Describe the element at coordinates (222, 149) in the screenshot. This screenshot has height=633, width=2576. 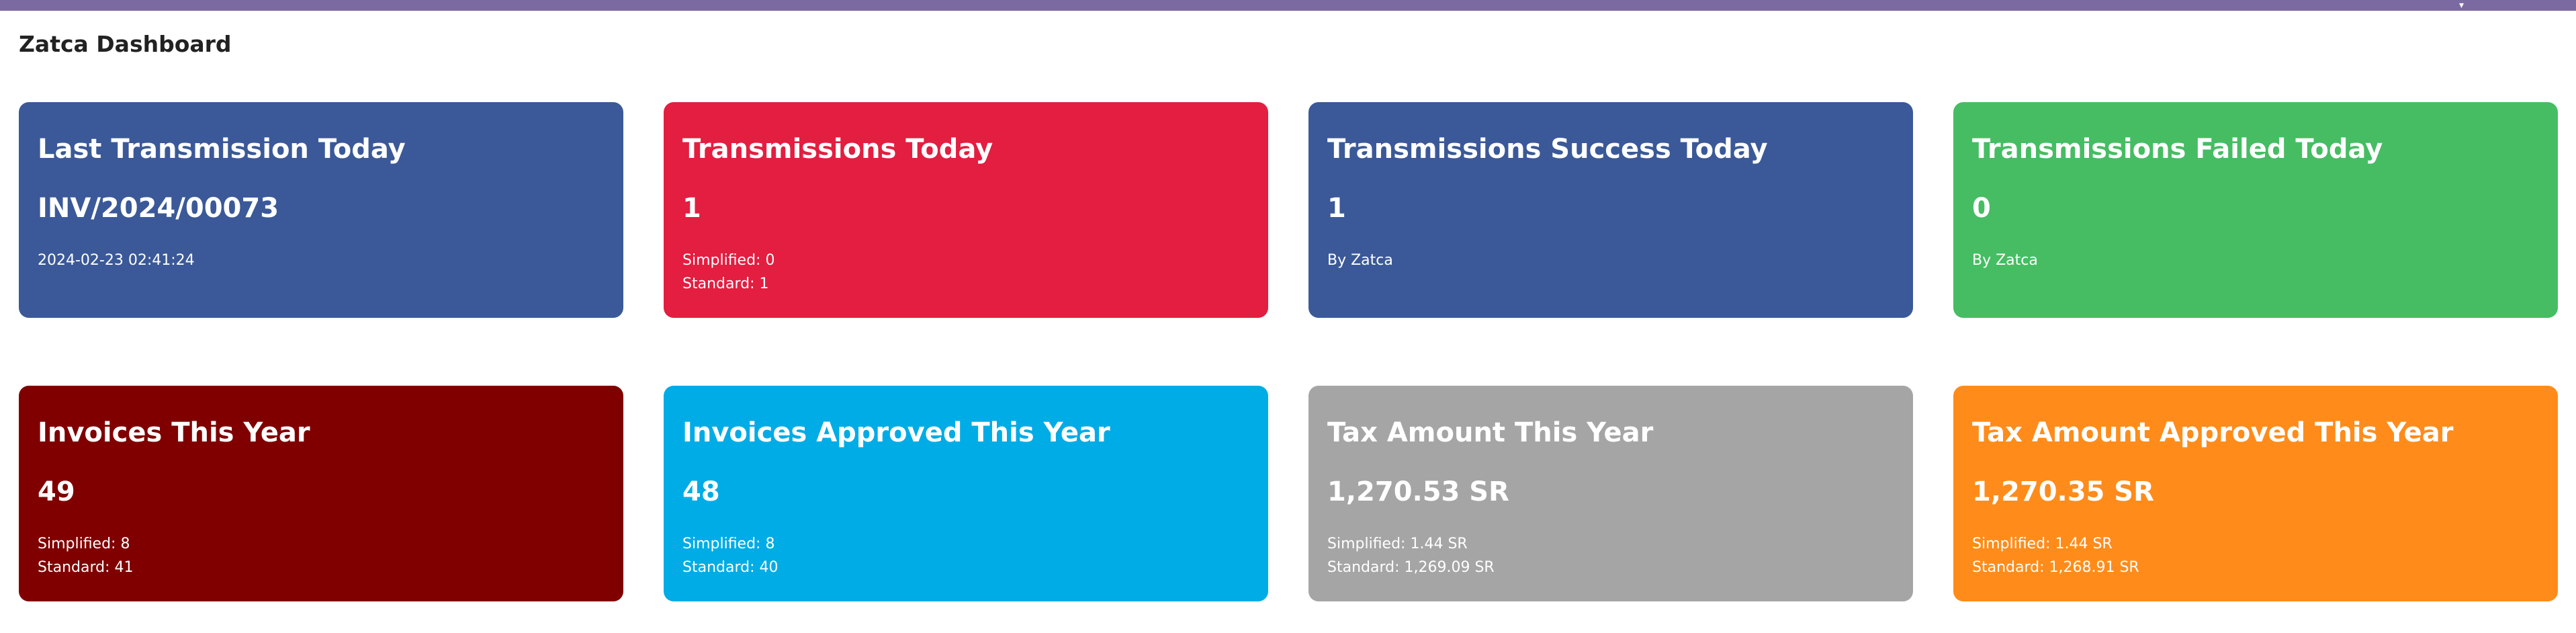
I see `card-title: Last Transmission Today` at that location.